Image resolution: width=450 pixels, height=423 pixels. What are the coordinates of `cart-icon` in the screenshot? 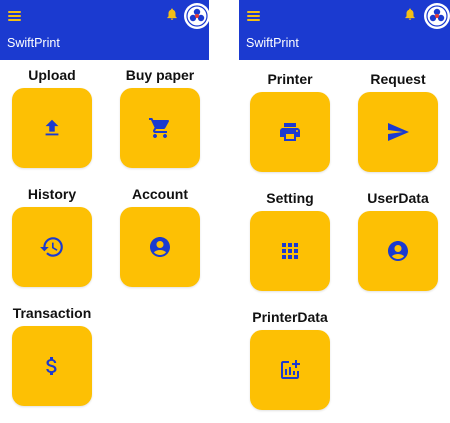 It's located at (159, 128).